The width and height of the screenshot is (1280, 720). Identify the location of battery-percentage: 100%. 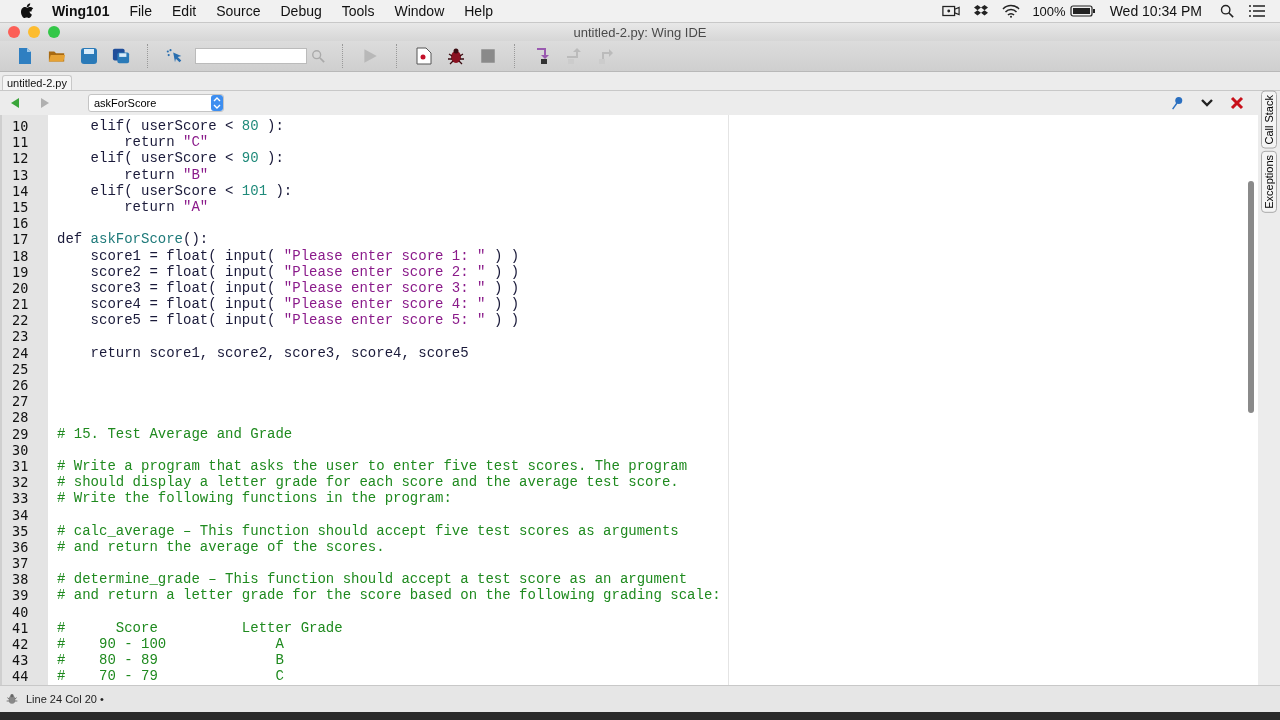
(1049, 11).